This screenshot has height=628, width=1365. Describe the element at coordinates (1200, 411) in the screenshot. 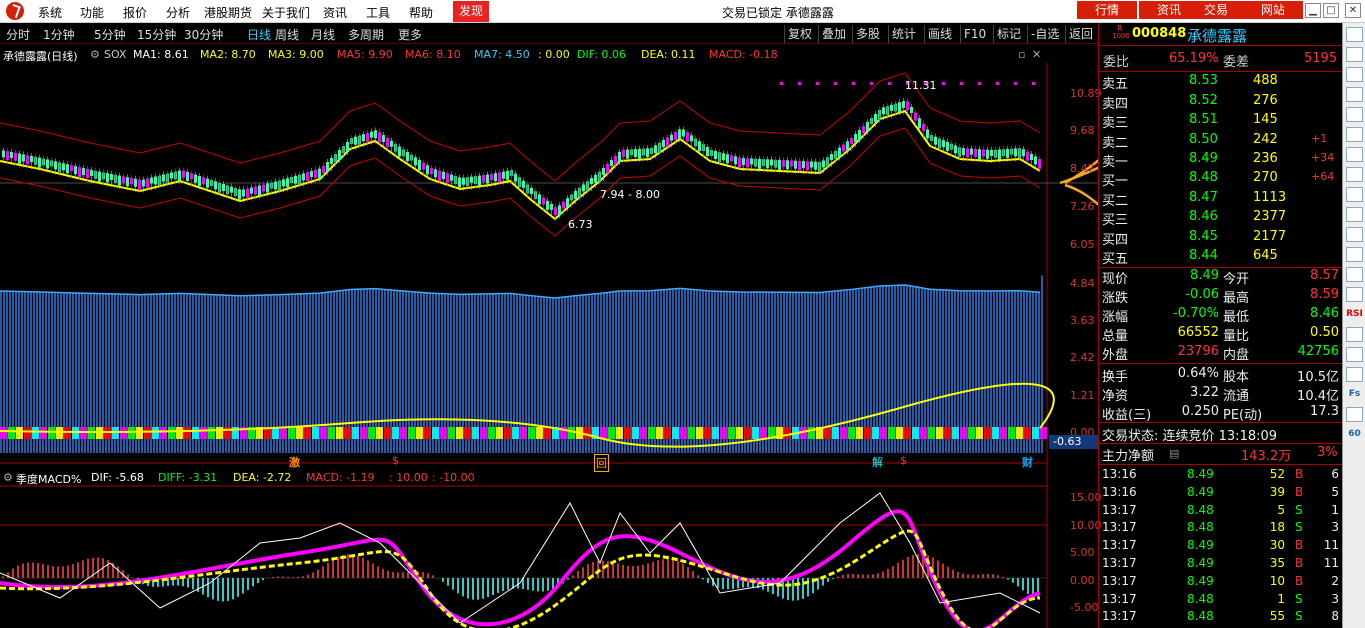

I see `stat-value: 0.250` at that location.